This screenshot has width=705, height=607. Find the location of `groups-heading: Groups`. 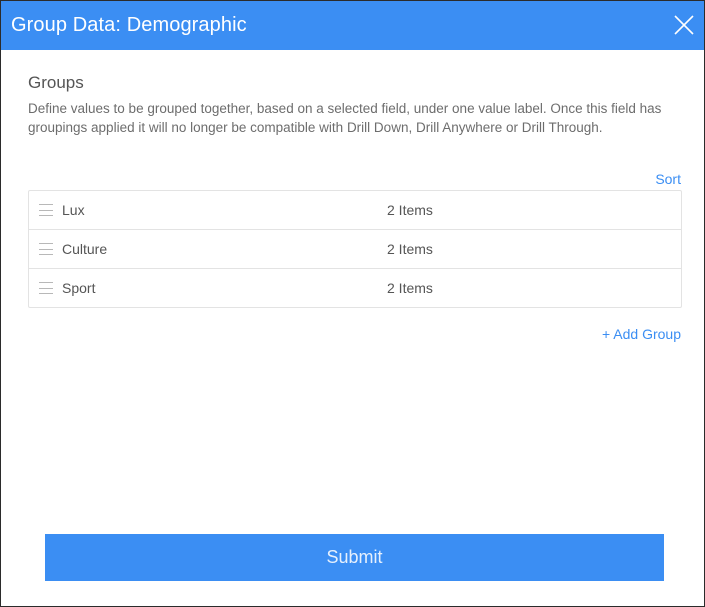

groups-heading: Groups is located at coordinates (56, 82).